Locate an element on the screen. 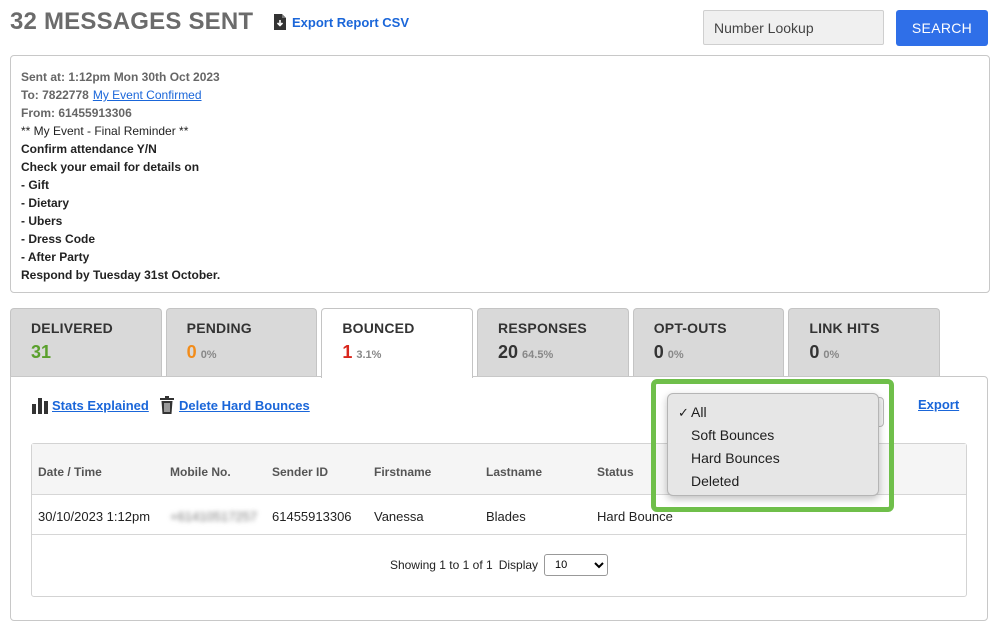 The image size is (1004, 633). dropdown-option-hard-bounces: Hard Bounces is located at coordinates (773, 458).